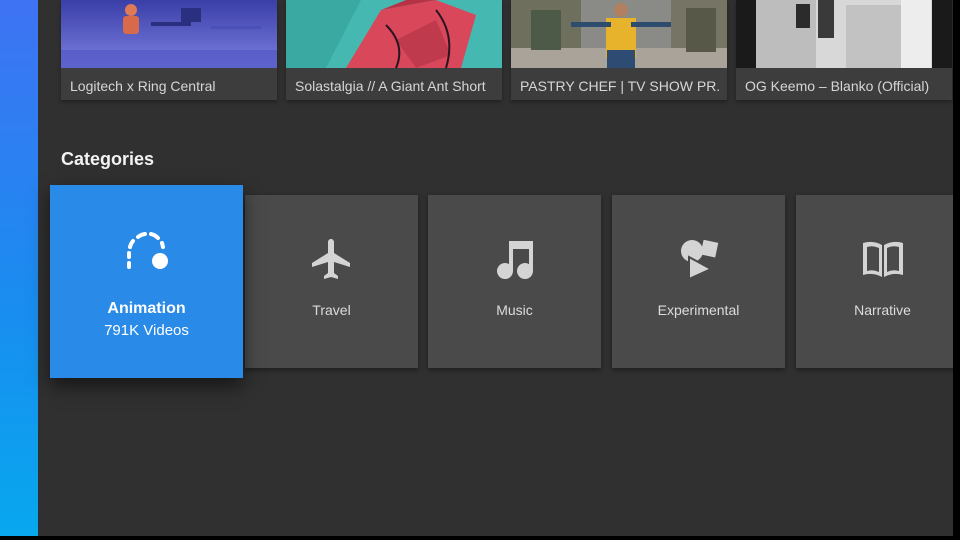  I want to click on category-label: Animation, so click(146, 308).